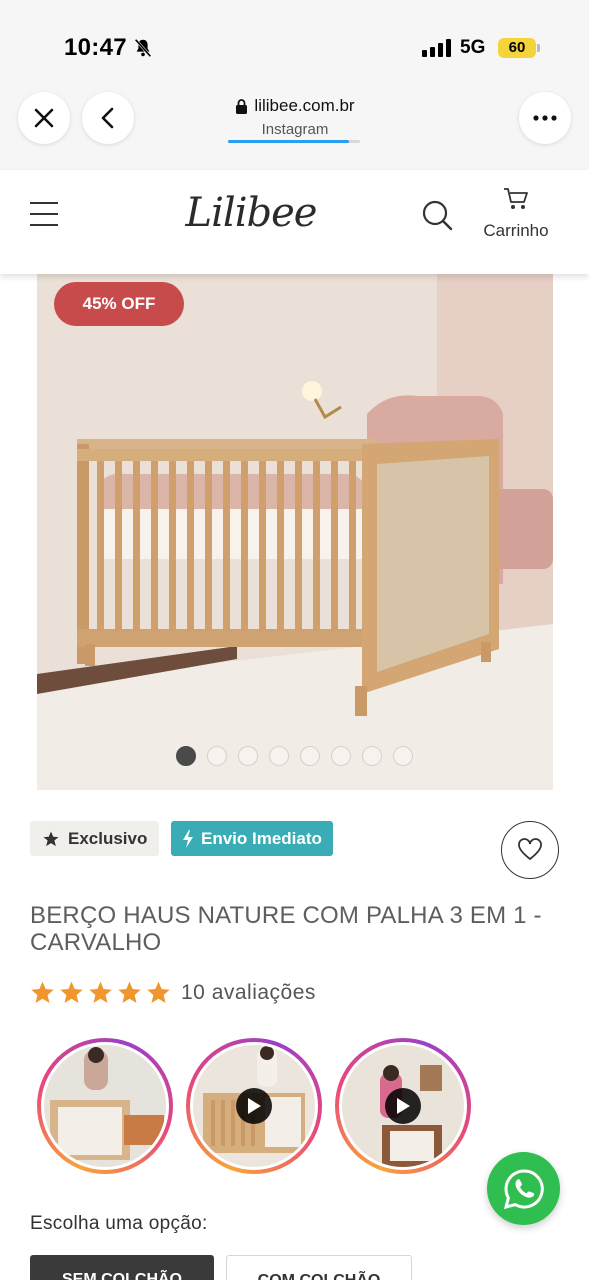 Image resolution: width=589 pixels, height=1280 pixels. Describe the element at coordinates (319, 1267) in the screenshot. I see `option-with-mattress: COM COLCHÃO` at that location.